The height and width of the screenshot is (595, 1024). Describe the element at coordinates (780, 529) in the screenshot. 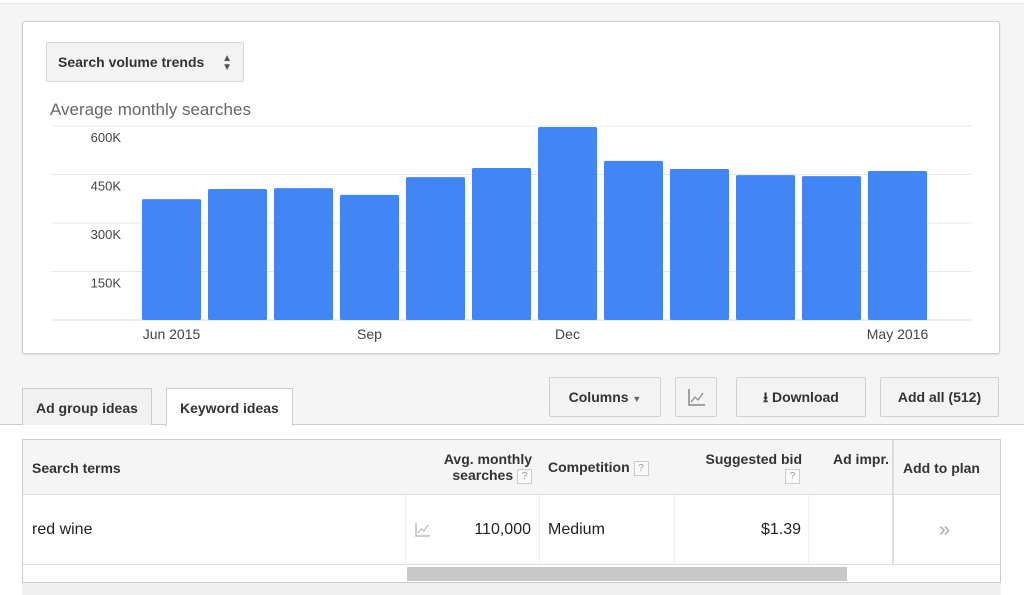

I see `cell-suggested-bid: $1.39` at that location.